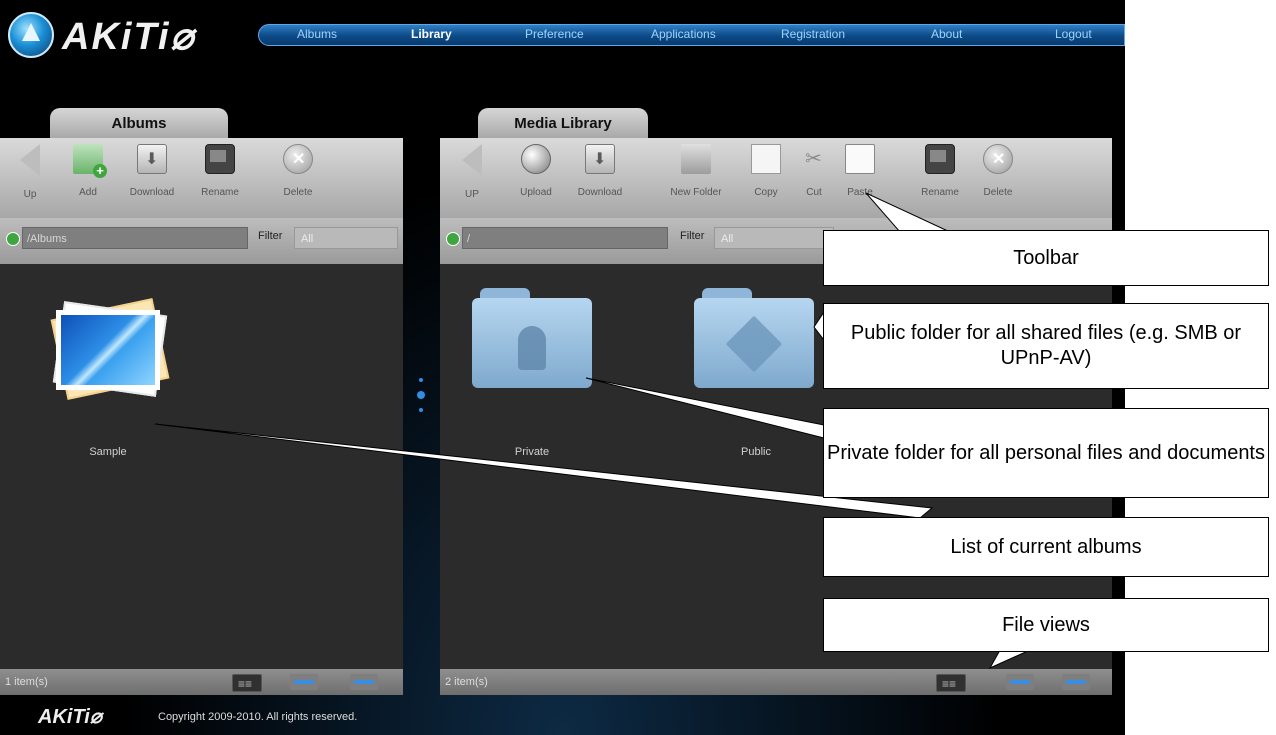  Describe the element at coordinates (31, 35) in the screenshot. I see `akitio-logo-icon` at that location.